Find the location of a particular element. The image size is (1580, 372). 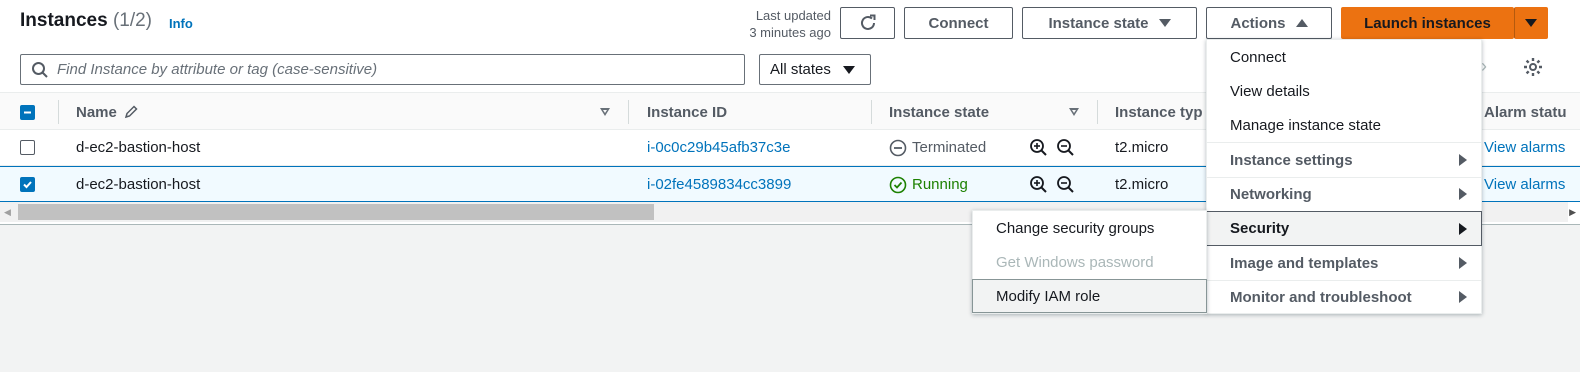

scrollbar-thumb is located at coordinates (336, 212).